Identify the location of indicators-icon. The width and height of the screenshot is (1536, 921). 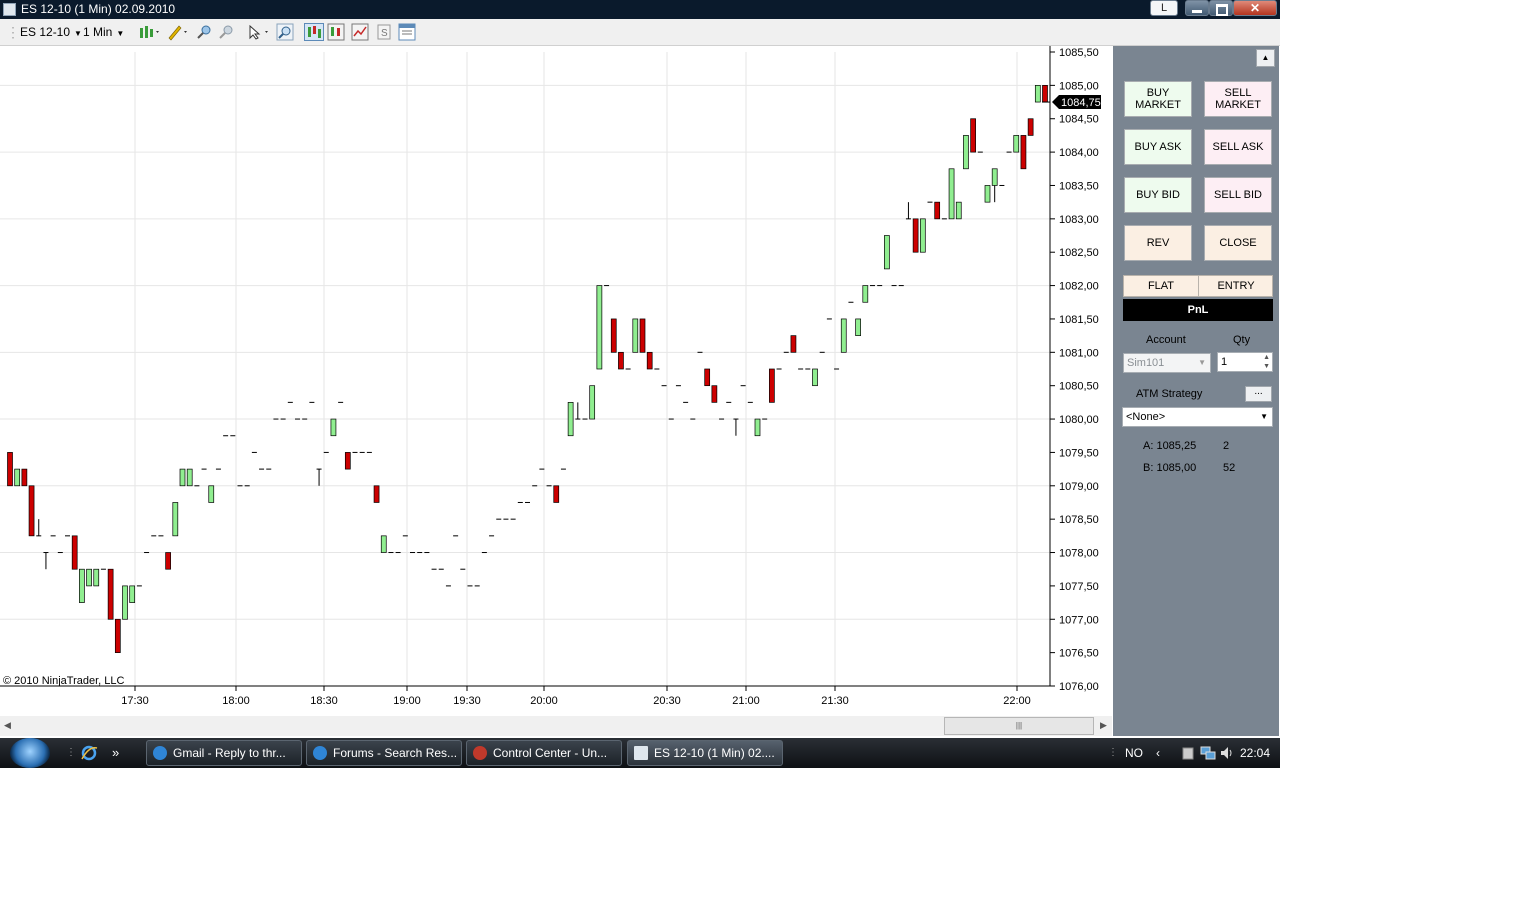
(360, 32).